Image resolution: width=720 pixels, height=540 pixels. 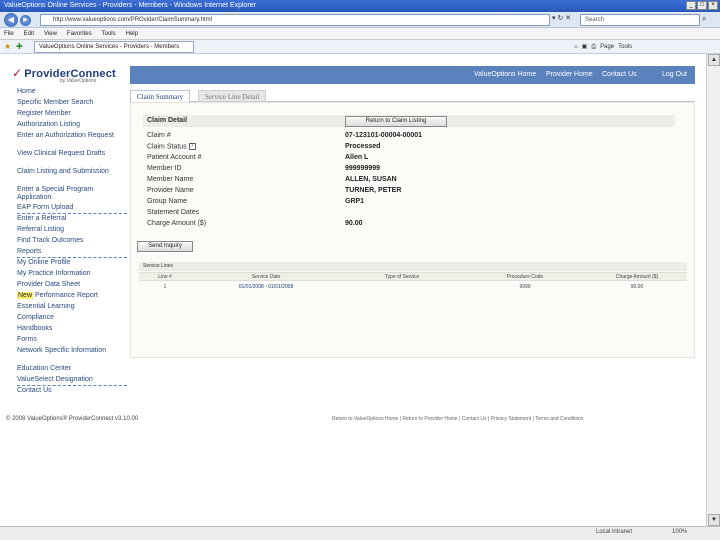 I want to click on claim-detail-title: Claim Detail, so click(x=167, y=120).